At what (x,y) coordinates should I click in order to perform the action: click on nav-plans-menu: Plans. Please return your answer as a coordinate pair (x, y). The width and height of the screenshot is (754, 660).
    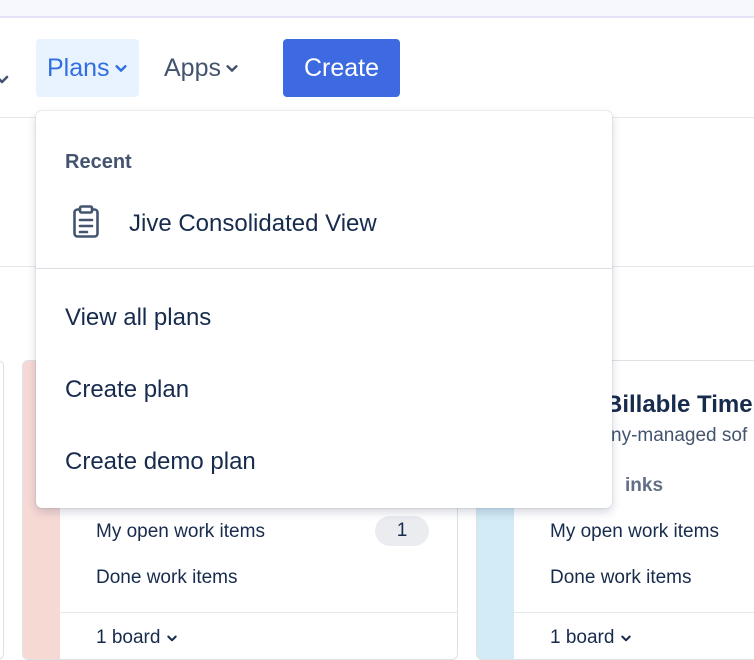
    Looking at the image, I should click on (87, 68).